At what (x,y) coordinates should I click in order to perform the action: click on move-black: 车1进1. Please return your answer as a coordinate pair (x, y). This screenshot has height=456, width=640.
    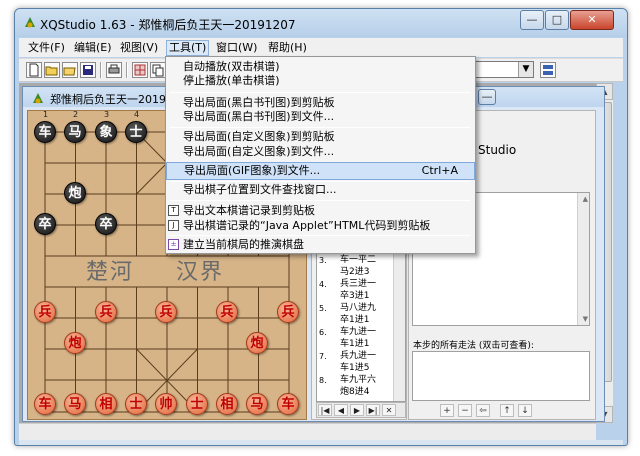
    Looking at the image, I should click on (354, 344).